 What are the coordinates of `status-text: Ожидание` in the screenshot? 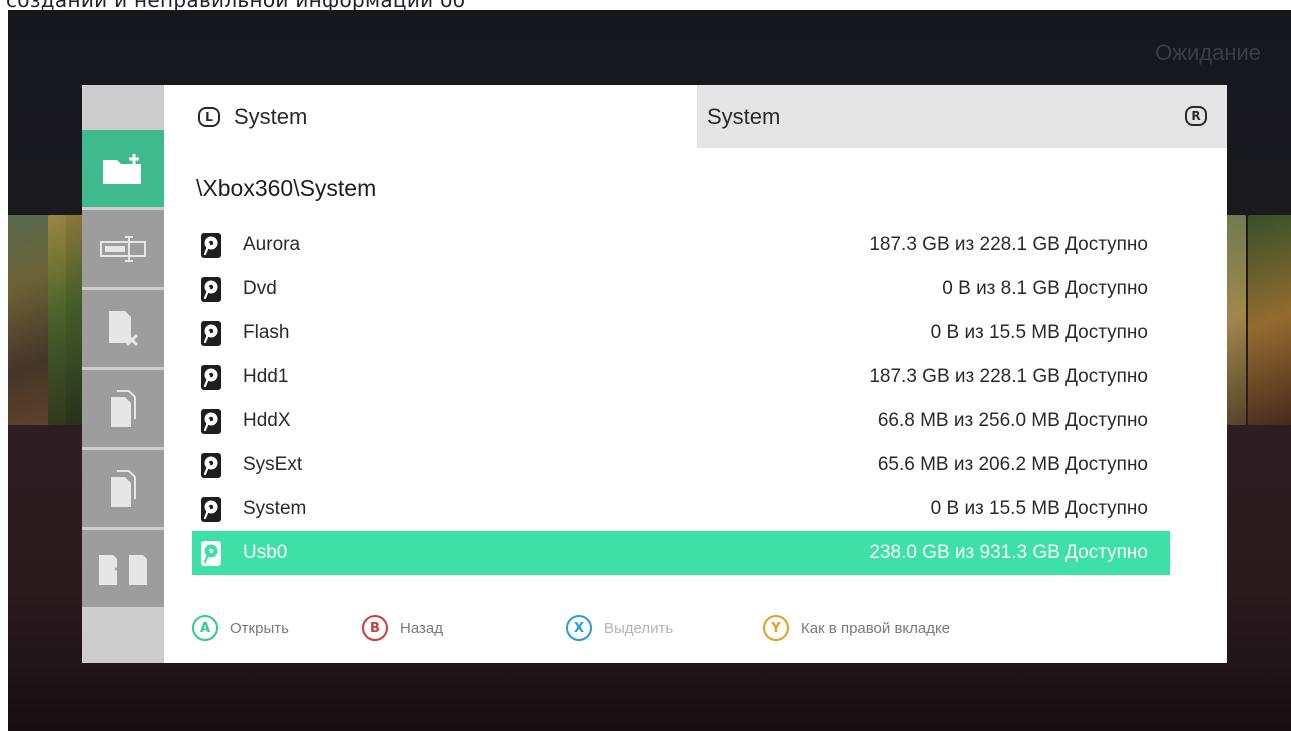 It's located at (1208, 52).